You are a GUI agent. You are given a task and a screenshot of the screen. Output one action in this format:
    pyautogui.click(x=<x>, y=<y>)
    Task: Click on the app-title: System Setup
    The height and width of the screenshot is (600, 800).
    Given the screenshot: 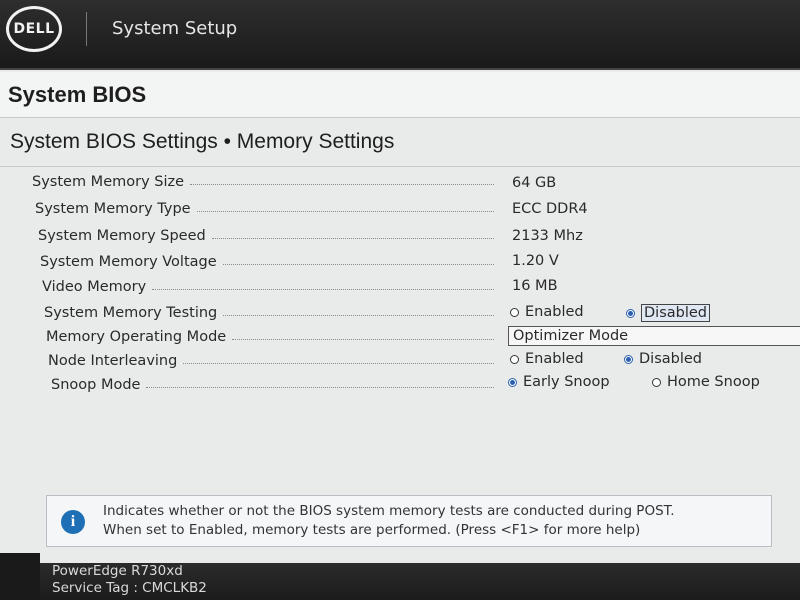 What is the action you would take?
    pyautogui.click(x=175, y=28)
    